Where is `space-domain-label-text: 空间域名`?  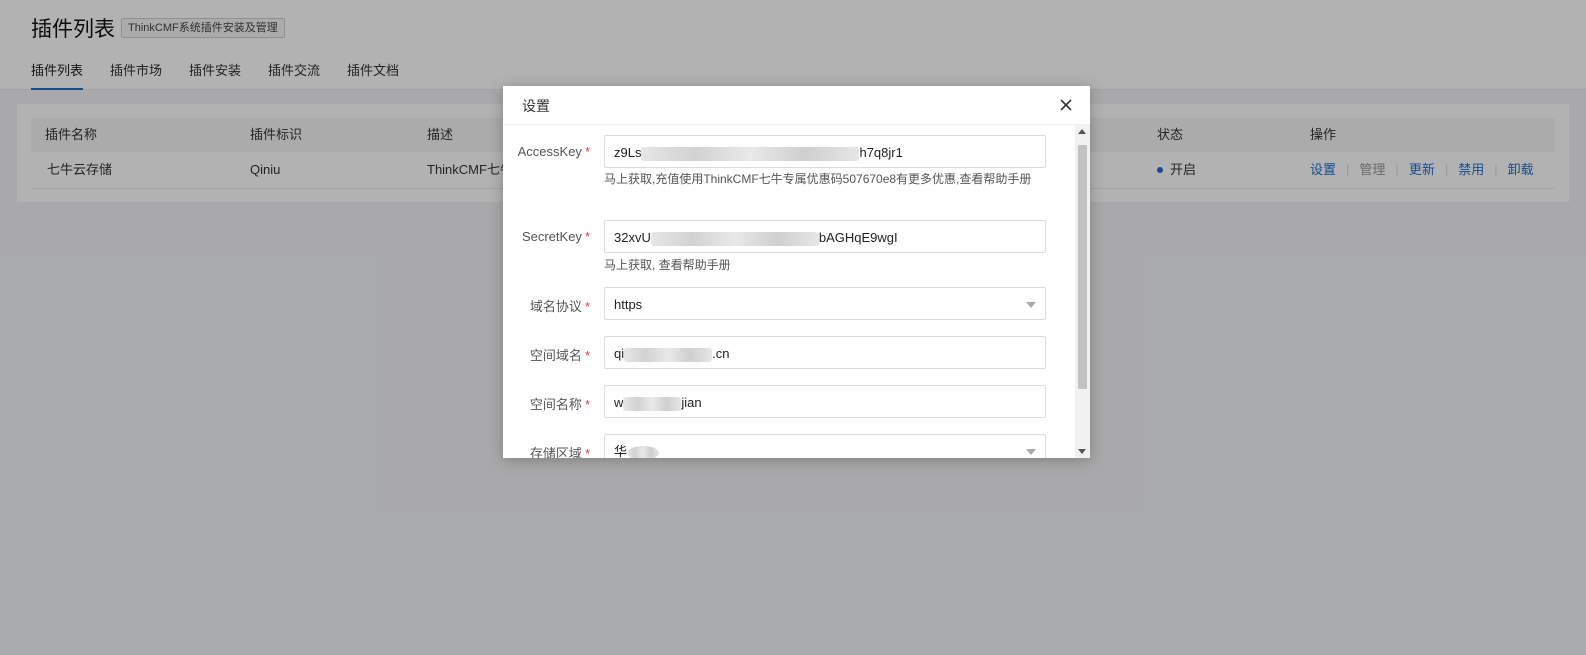 space-domain-label-text: 空间域名 is located at coordinates (555, 355).